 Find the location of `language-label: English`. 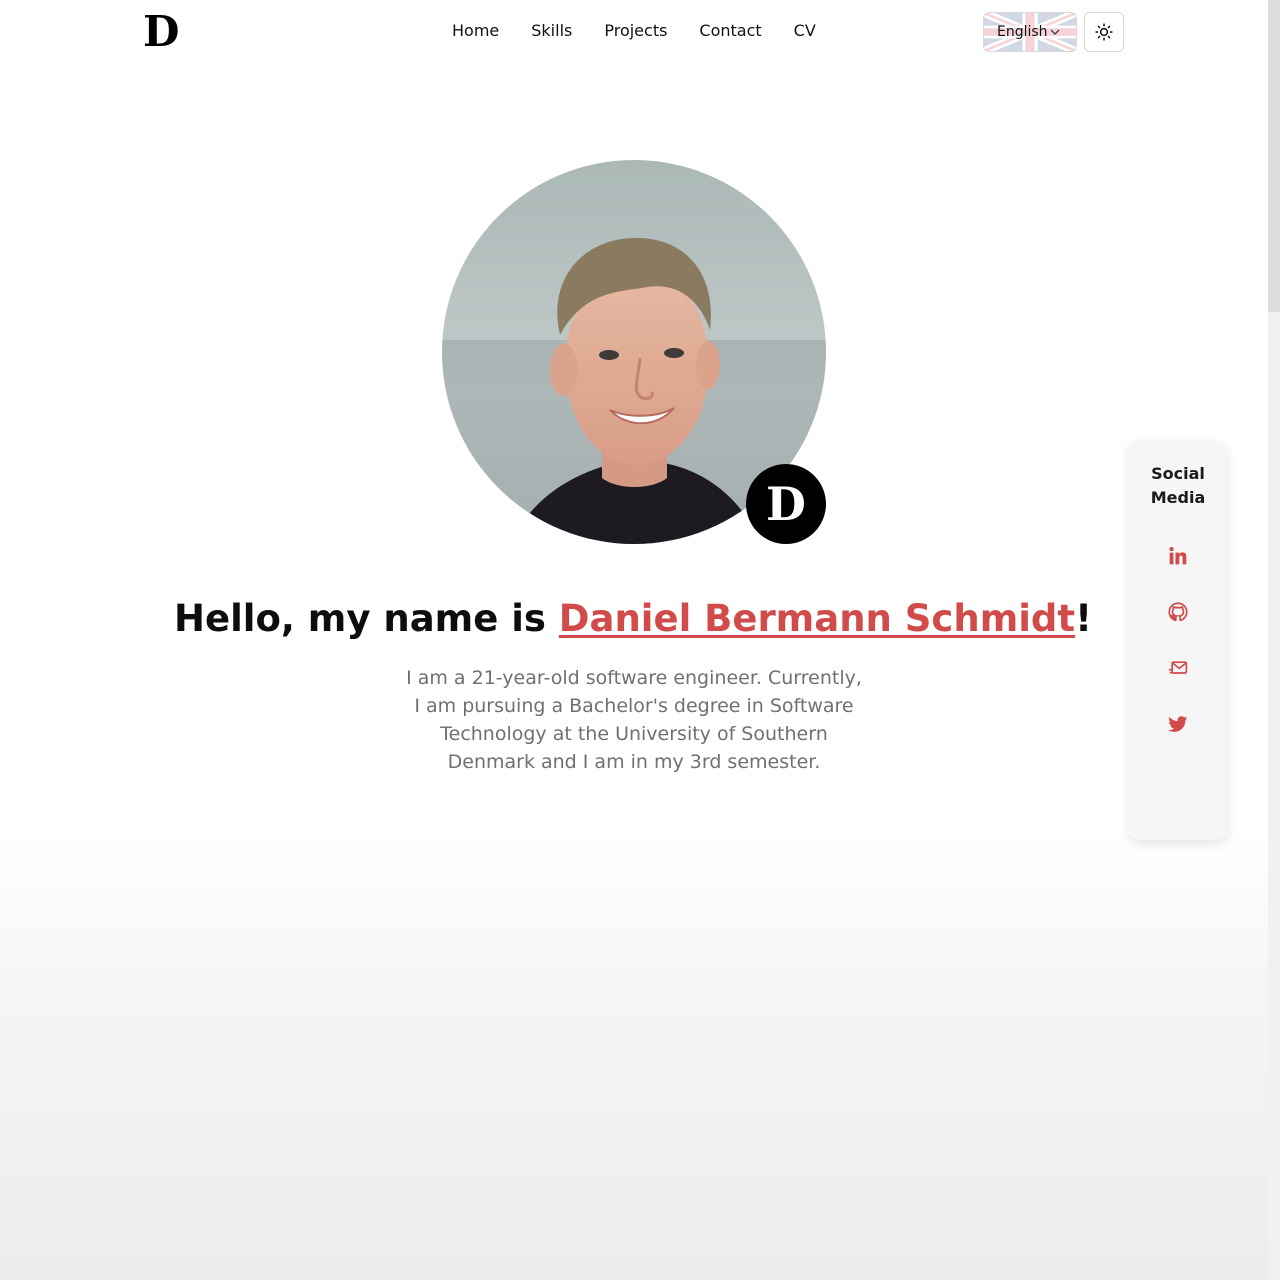

language-label: English is located at coordinates (1022, 32).